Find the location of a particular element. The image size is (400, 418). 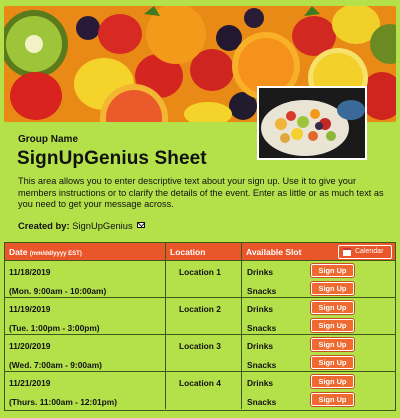

fruit-bowl-thumbnail is located at coordinates (312, 123).